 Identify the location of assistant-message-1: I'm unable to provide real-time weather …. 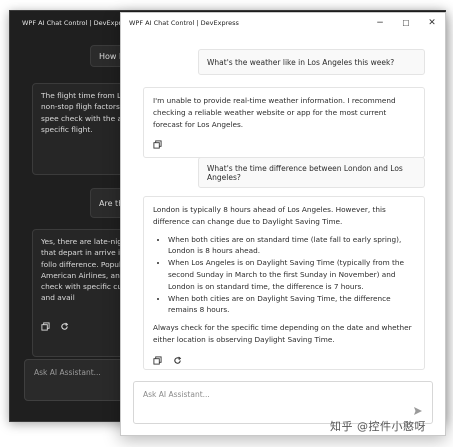
(284, 122).